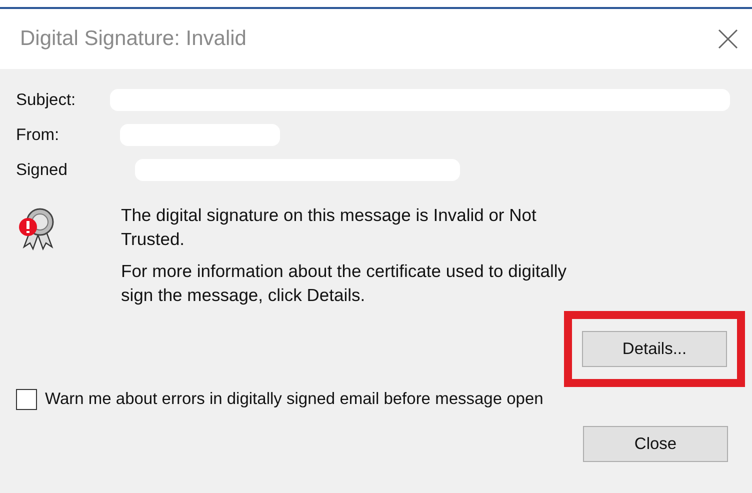  Describe the element at coordinates (655, 444) in the screenshot. I see `close-button: Close` at that location.